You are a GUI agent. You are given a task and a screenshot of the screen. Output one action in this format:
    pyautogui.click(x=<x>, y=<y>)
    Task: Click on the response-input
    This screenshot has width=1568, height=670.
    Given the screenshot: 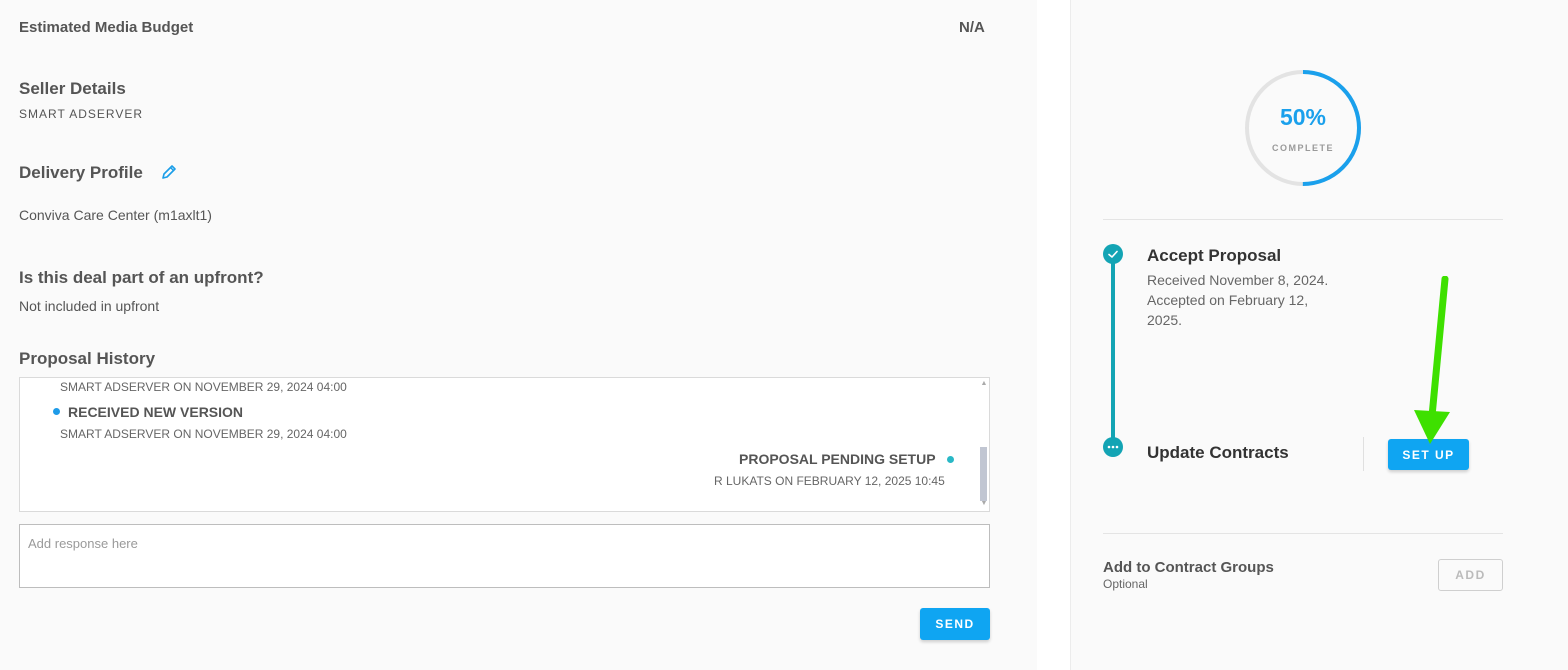 What is the action you would take?
    pyautogui.click(x=504, y=556)
    